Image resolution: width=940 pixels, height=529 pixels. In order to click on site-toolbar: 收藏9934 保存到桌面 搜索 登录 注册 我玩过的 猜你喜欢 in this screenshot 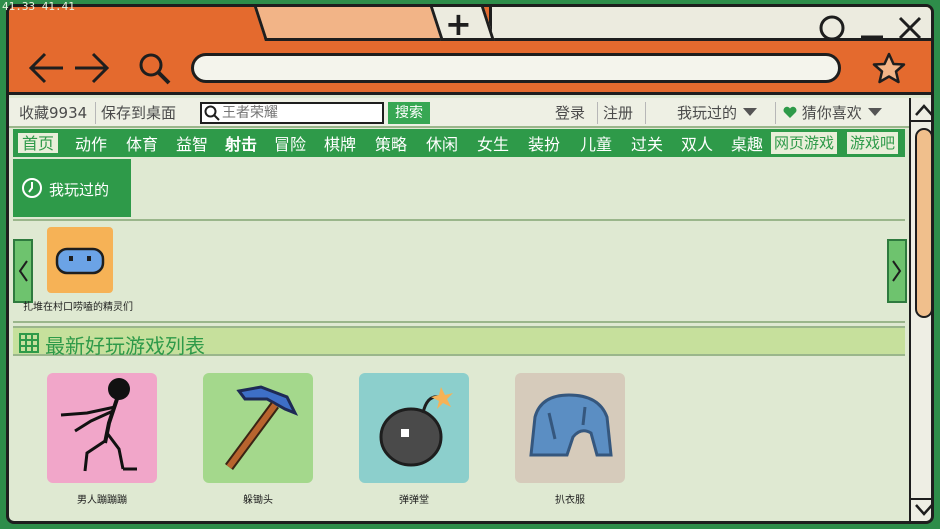, I will do `click(459, 113)`.